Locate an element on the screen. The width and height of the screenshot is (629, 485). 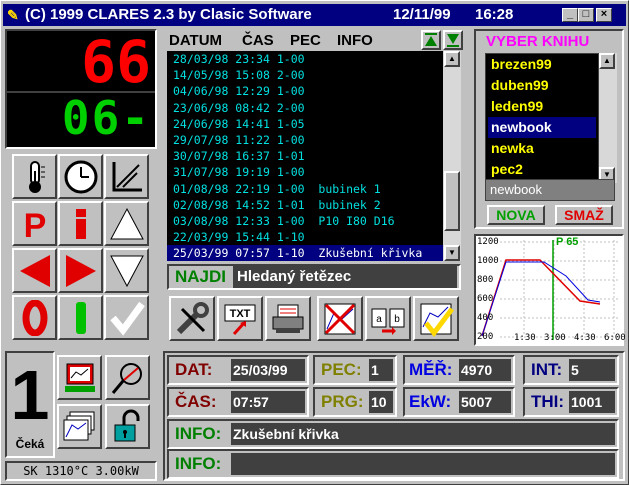
book-item: leden99 is located at coordinates (542, 106).